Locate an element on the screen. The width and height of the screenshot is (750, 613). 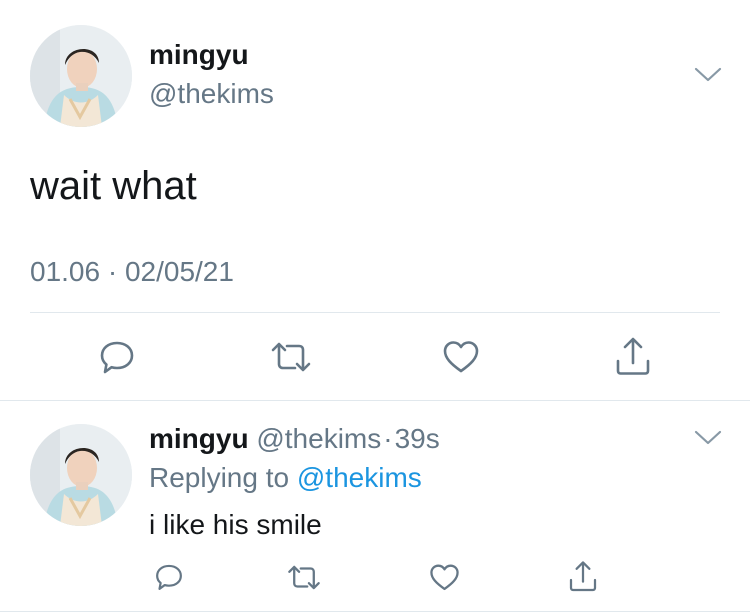
replying-to: Replying to @thekims is located at coordinates (285, 478).